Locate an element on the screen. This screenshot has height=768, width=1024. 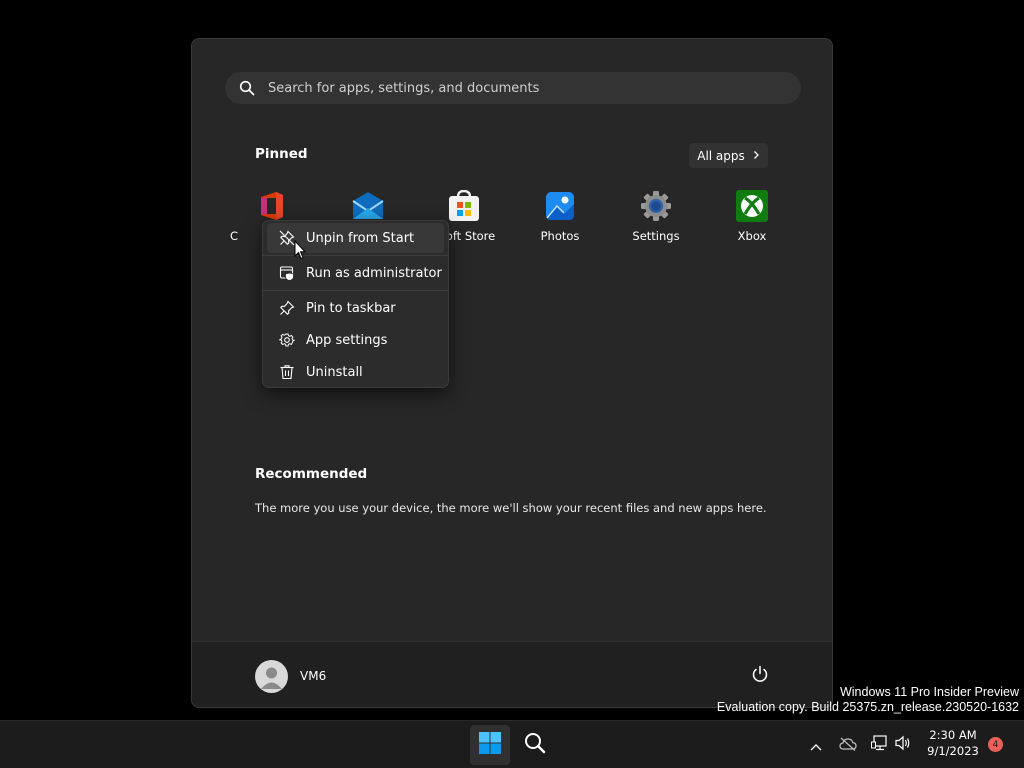
chevron-up-icon is located at coordinates (816, 745).